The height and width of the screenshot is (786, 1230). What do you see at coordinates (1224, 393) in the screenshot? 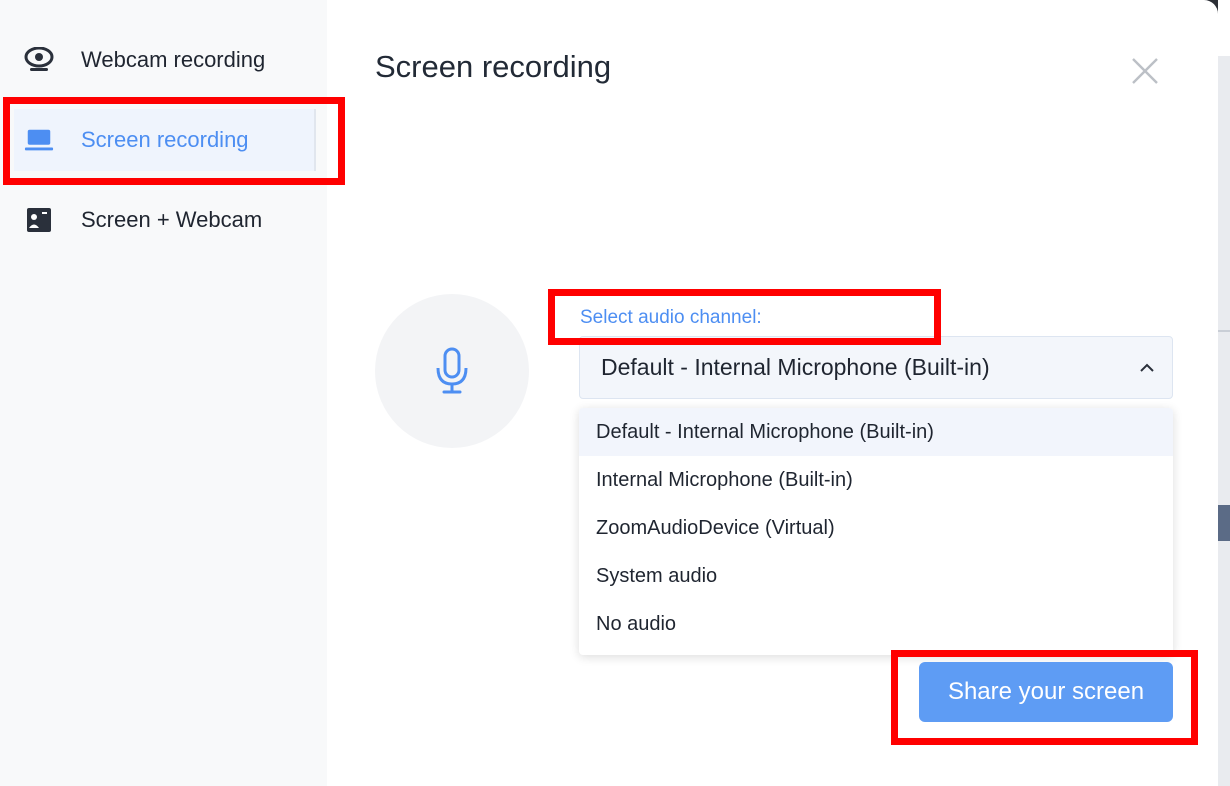
I see `background-edge` at bounding box center [1224, 393].